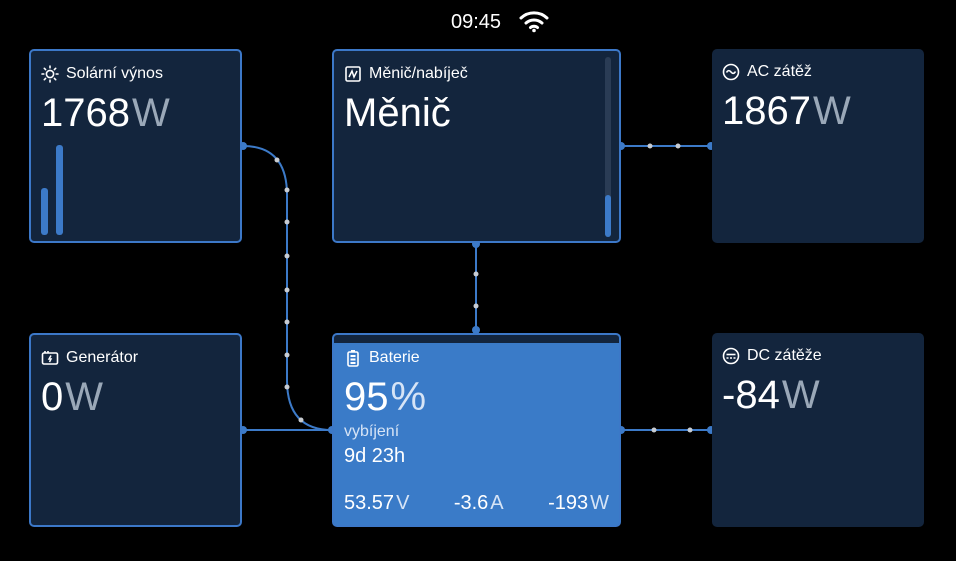 This screenshot has width=956, height=561. I want to click on solar-yield-tile: Solární výnos 1768W, so click(135, 146).